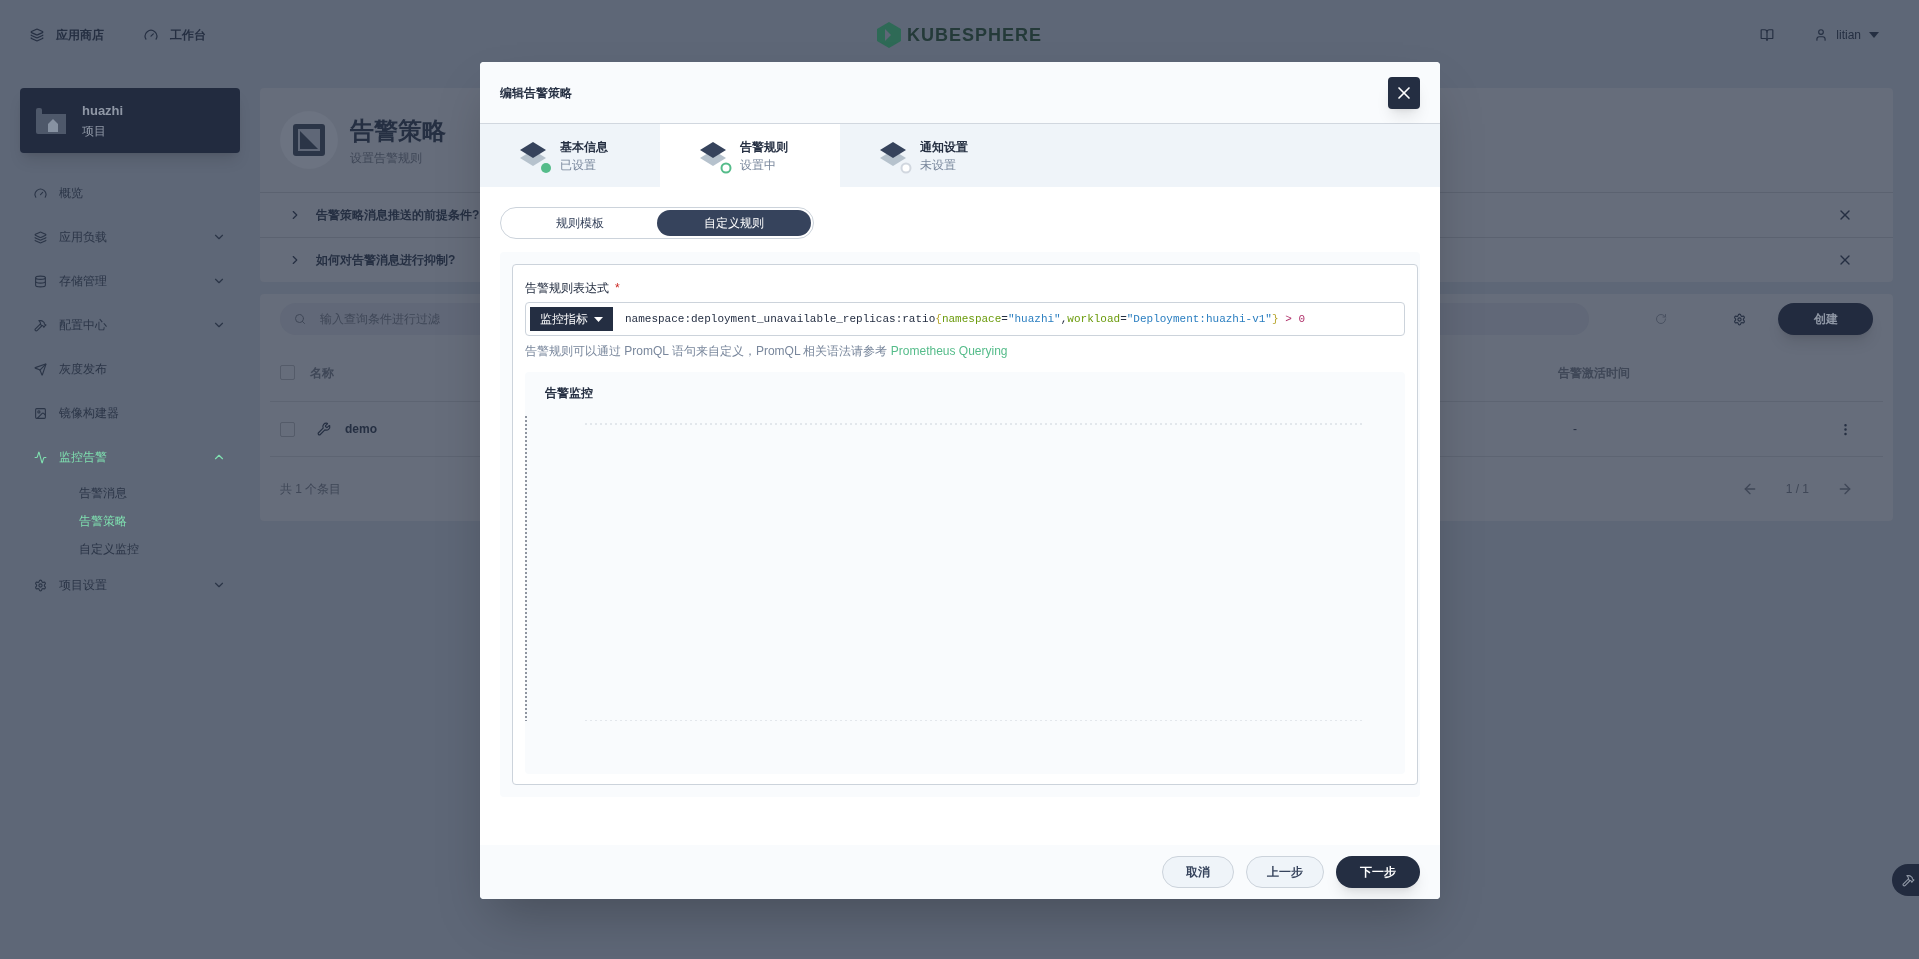 This screenshot has width=1919, height=959. I want to click on step-tab: 基本信息 已设置, so click(570, 155).